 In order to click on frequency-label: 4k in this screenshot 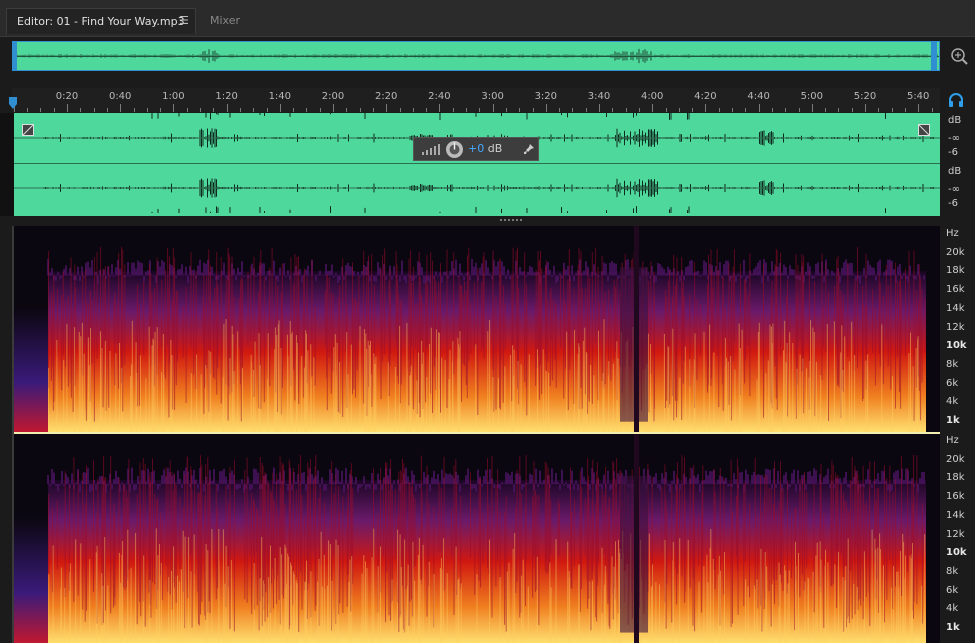, I will do `click(952, 609)`.